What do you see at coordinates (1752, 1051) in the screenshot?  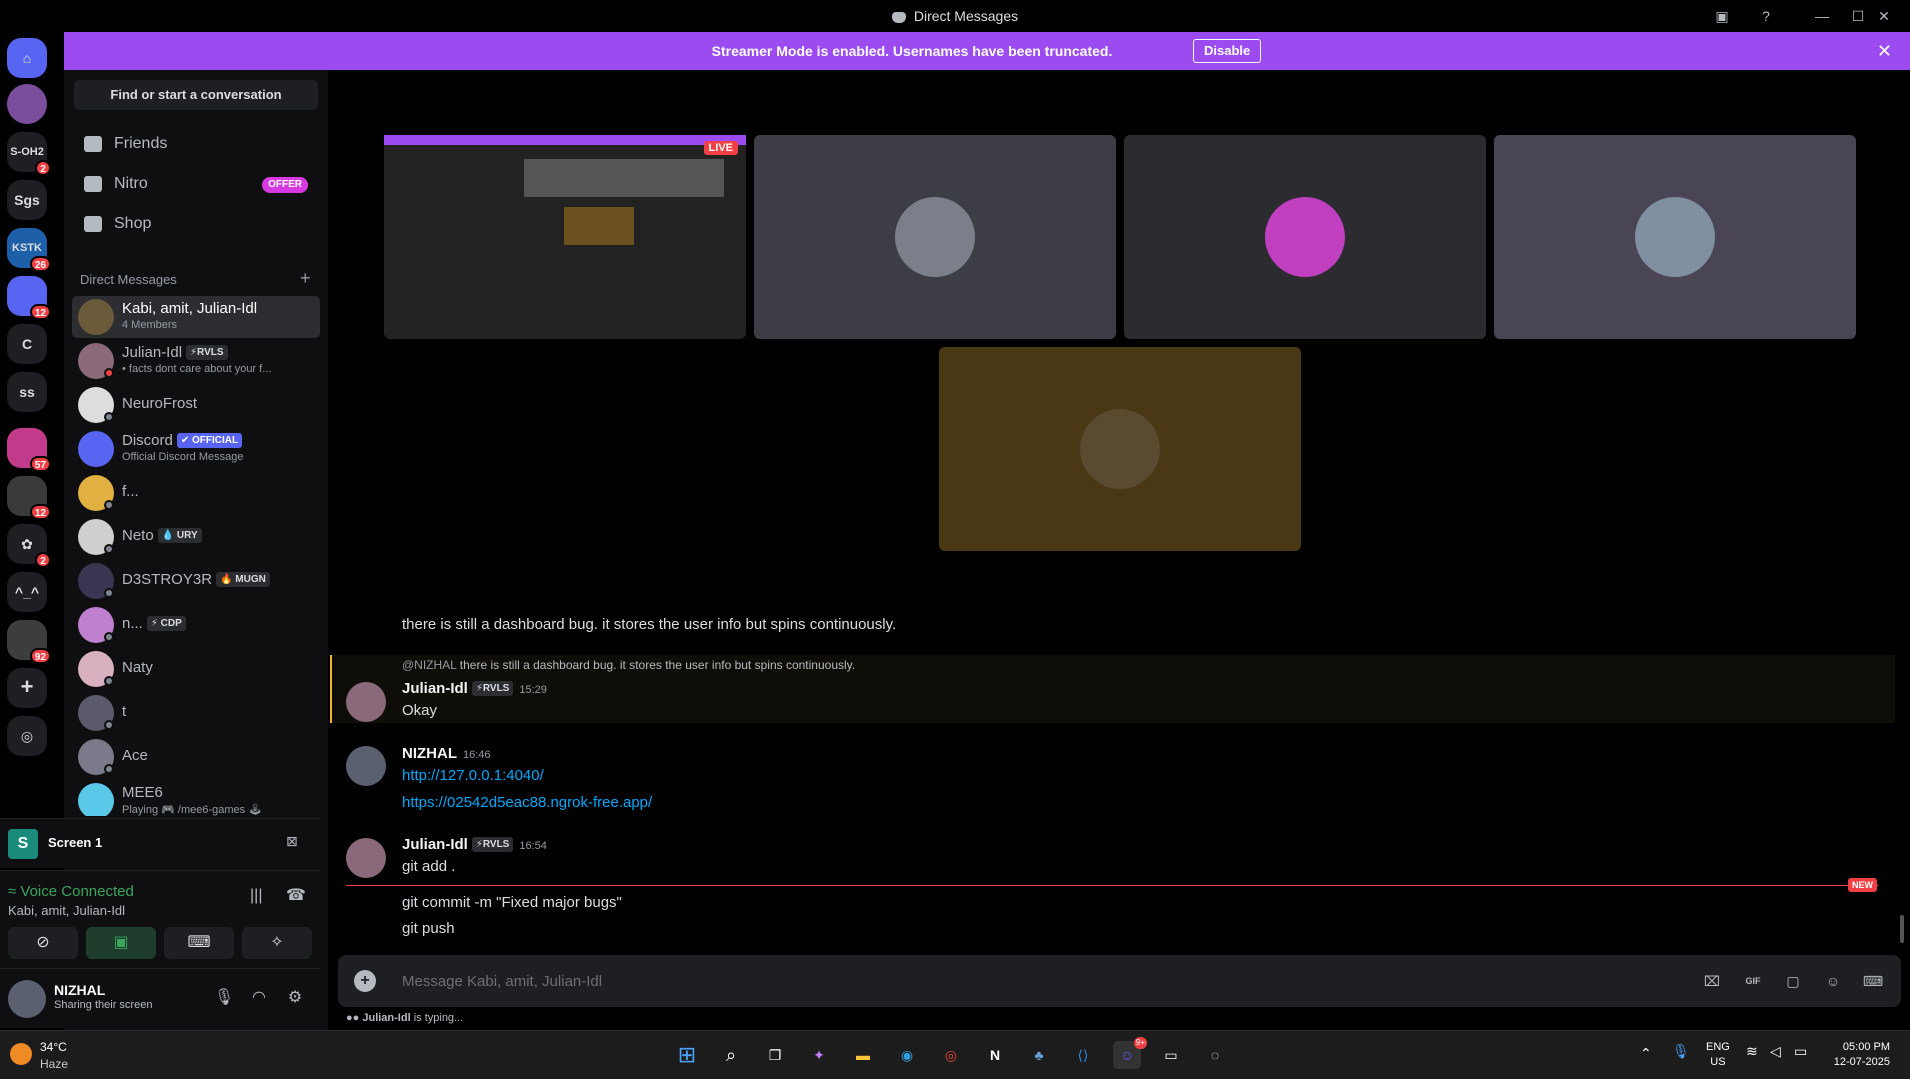 I see `wifi-icon: ≋` at bounding box center [1752, 1051].